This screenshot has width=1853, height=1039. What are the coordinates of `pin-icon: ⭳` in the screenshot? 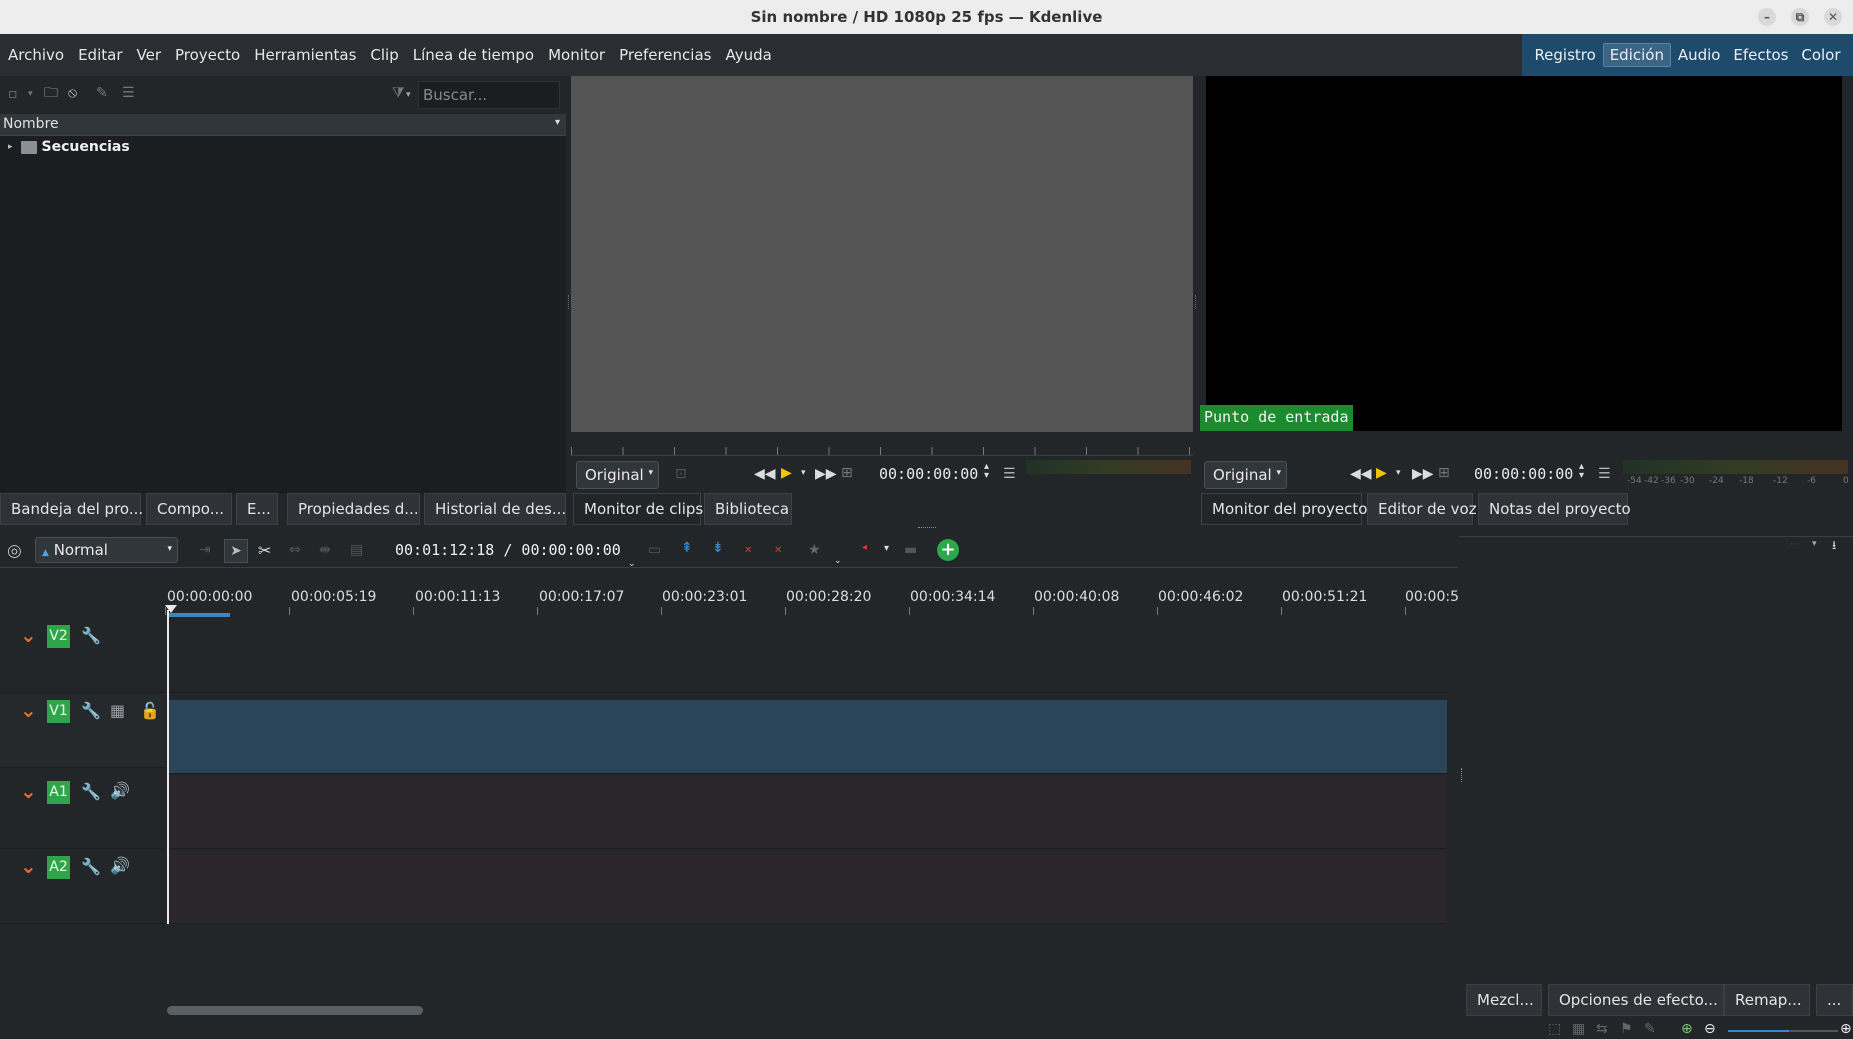 It's located at (1834, 546).